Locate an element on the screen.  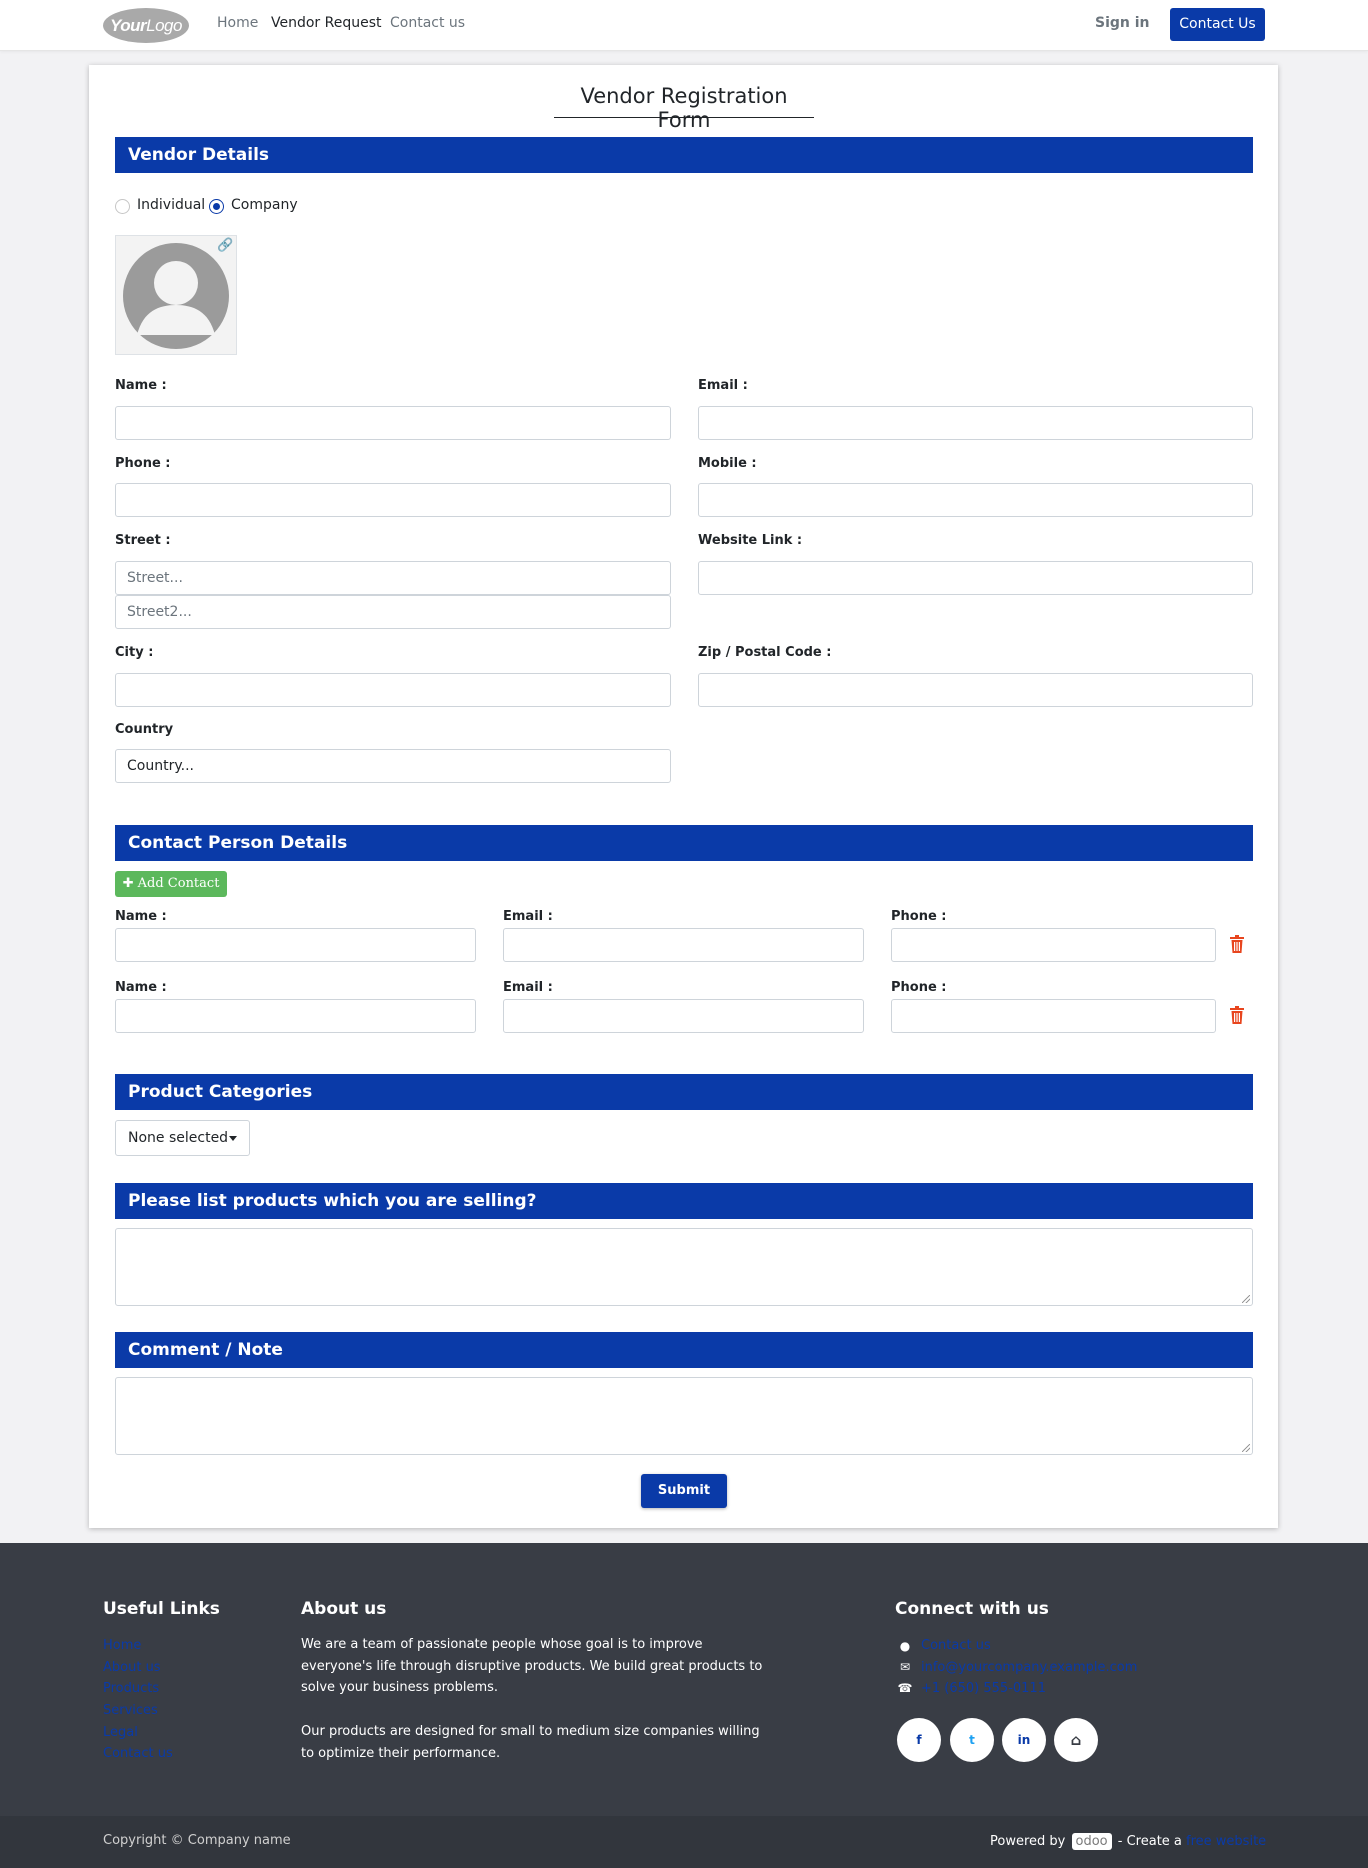
form-title: Vendor Registration Form is located at coordinates (684, 108).